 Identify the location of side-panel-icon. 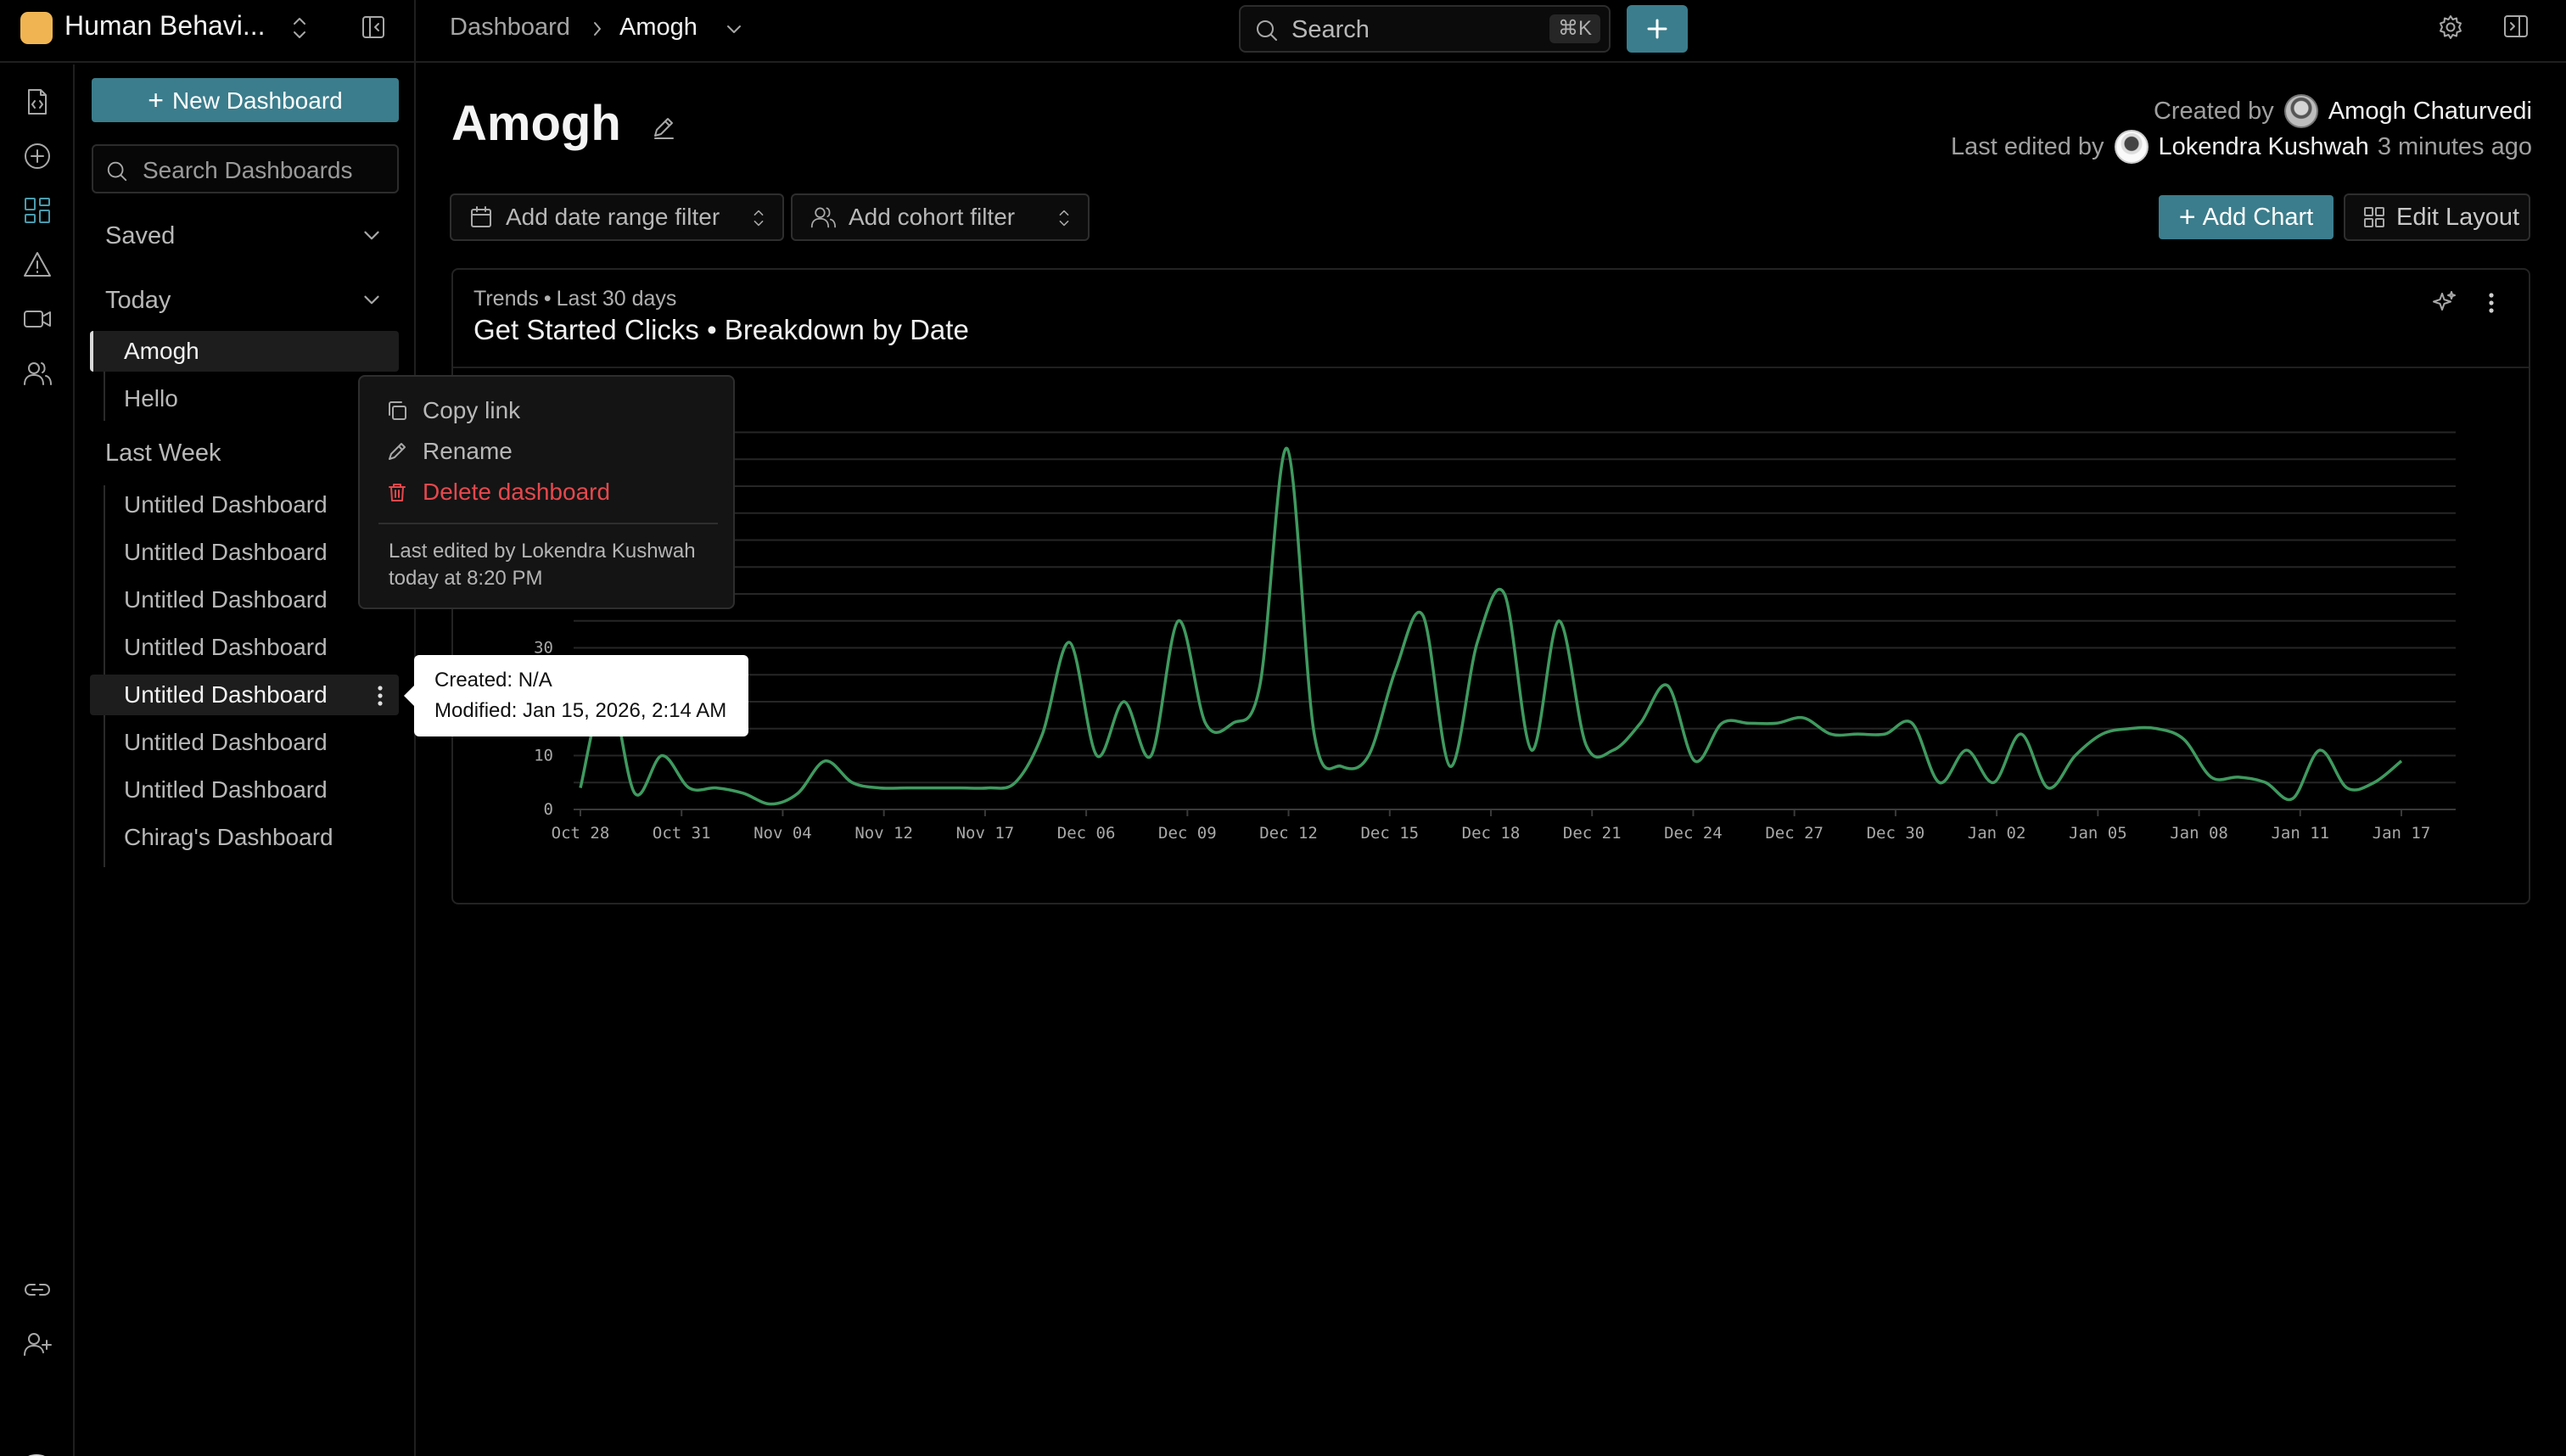
(2516, 26).